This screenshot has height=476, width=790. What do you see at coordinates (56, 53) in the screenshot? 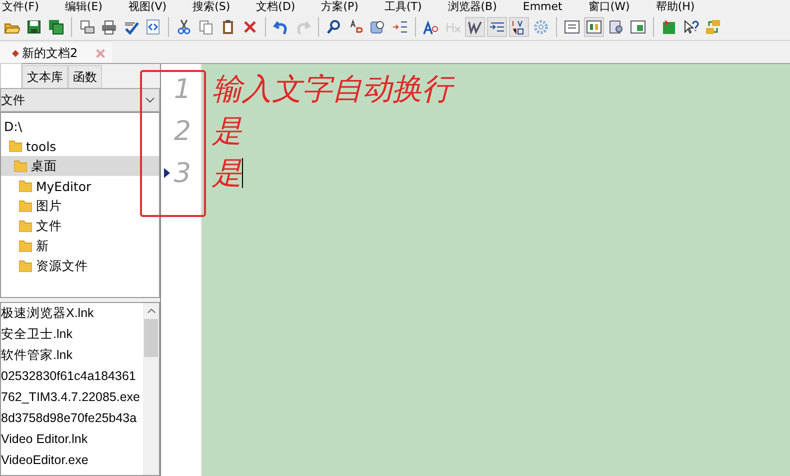
I see `document-tab: 新的文档2` at bounding box center [56, 53].